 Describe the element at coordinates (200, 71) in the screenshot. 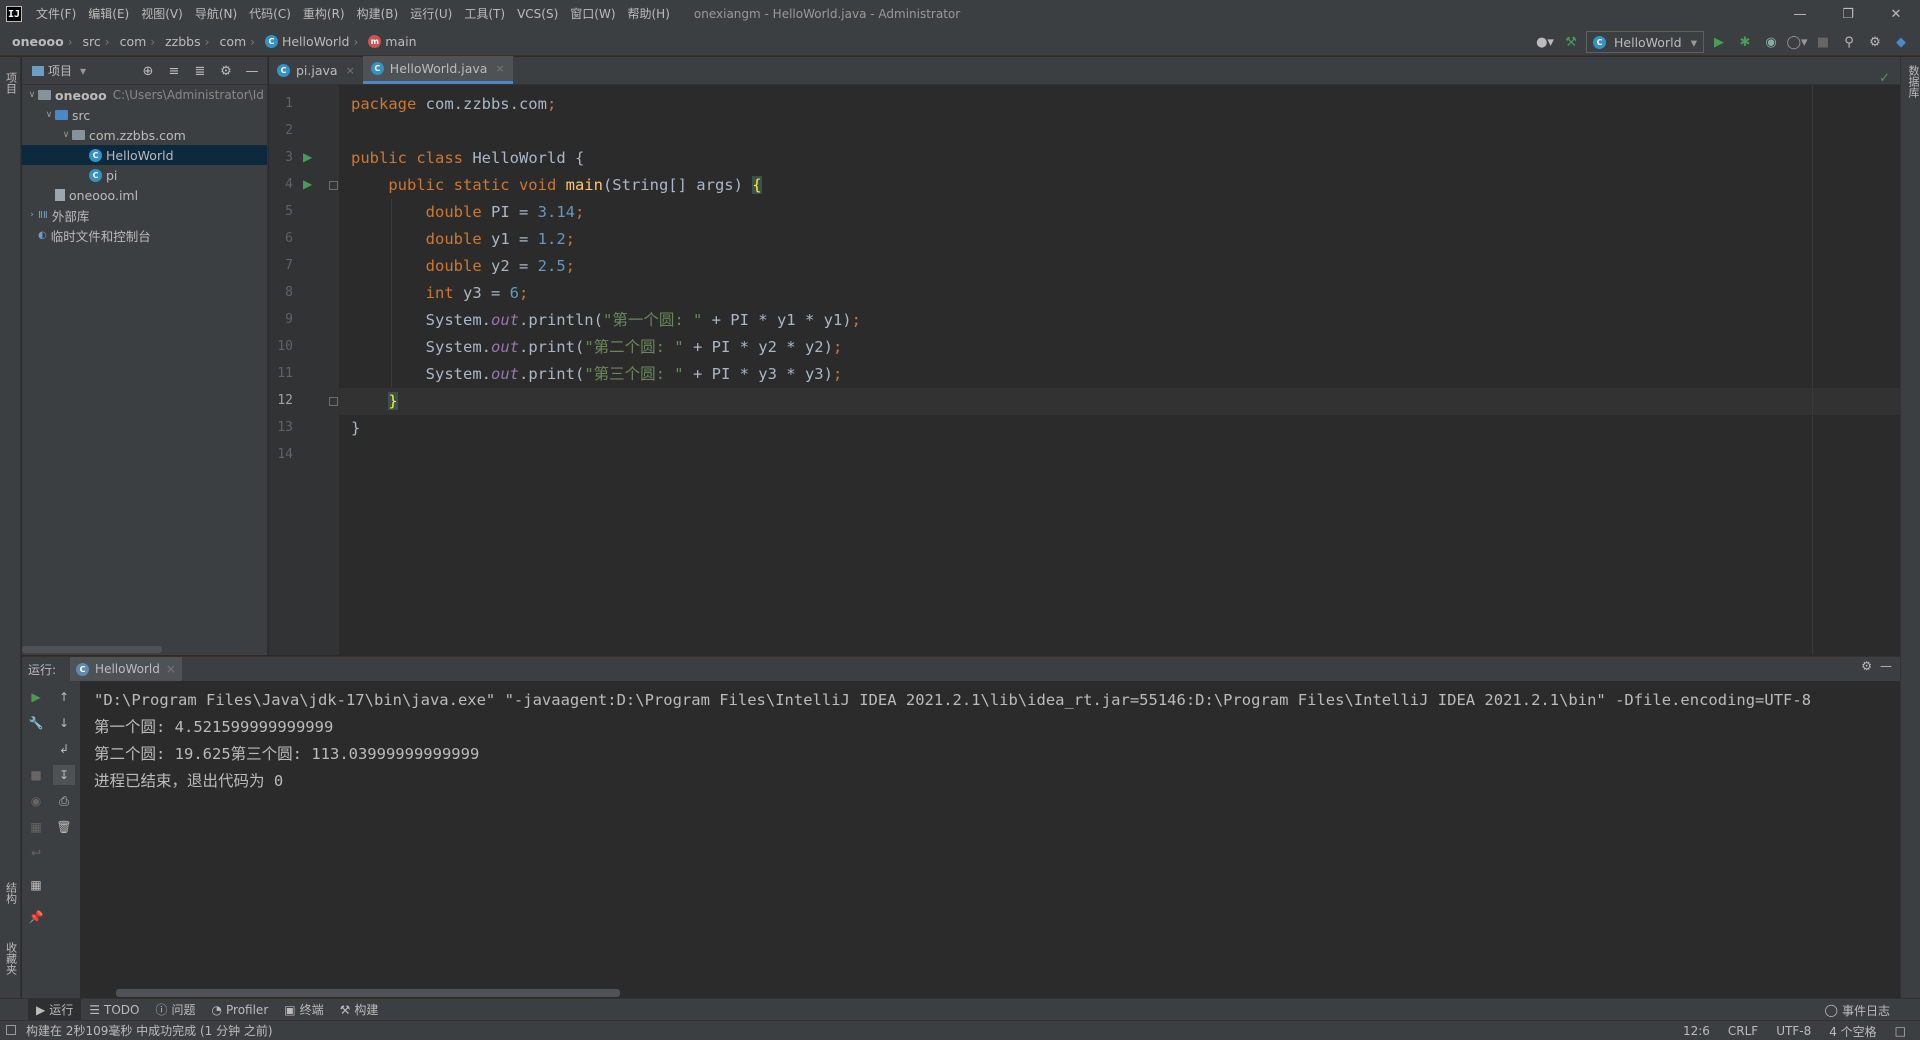

I see `collapse-all-icon: ≣` at that location.